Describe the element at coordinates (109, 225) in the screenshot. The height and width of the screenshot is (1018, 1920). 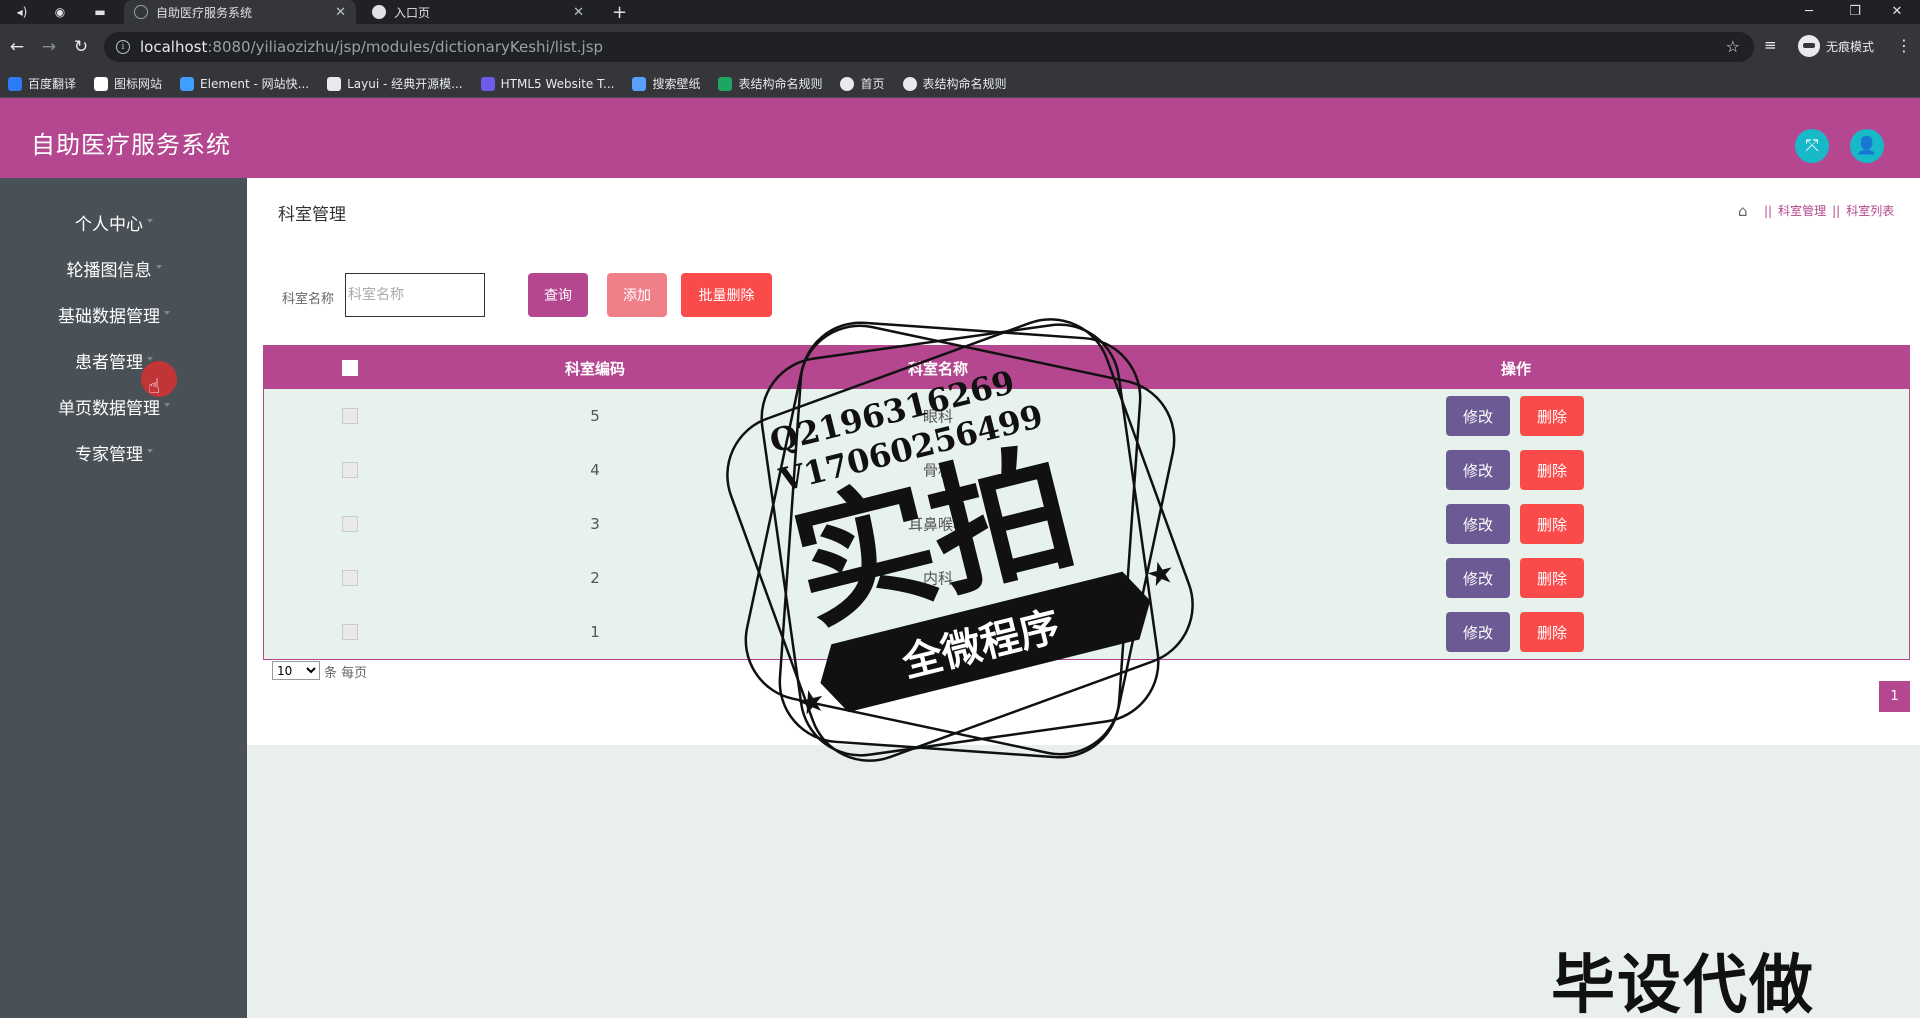
I see `sidebar-item-label: 个人中心` at that location.